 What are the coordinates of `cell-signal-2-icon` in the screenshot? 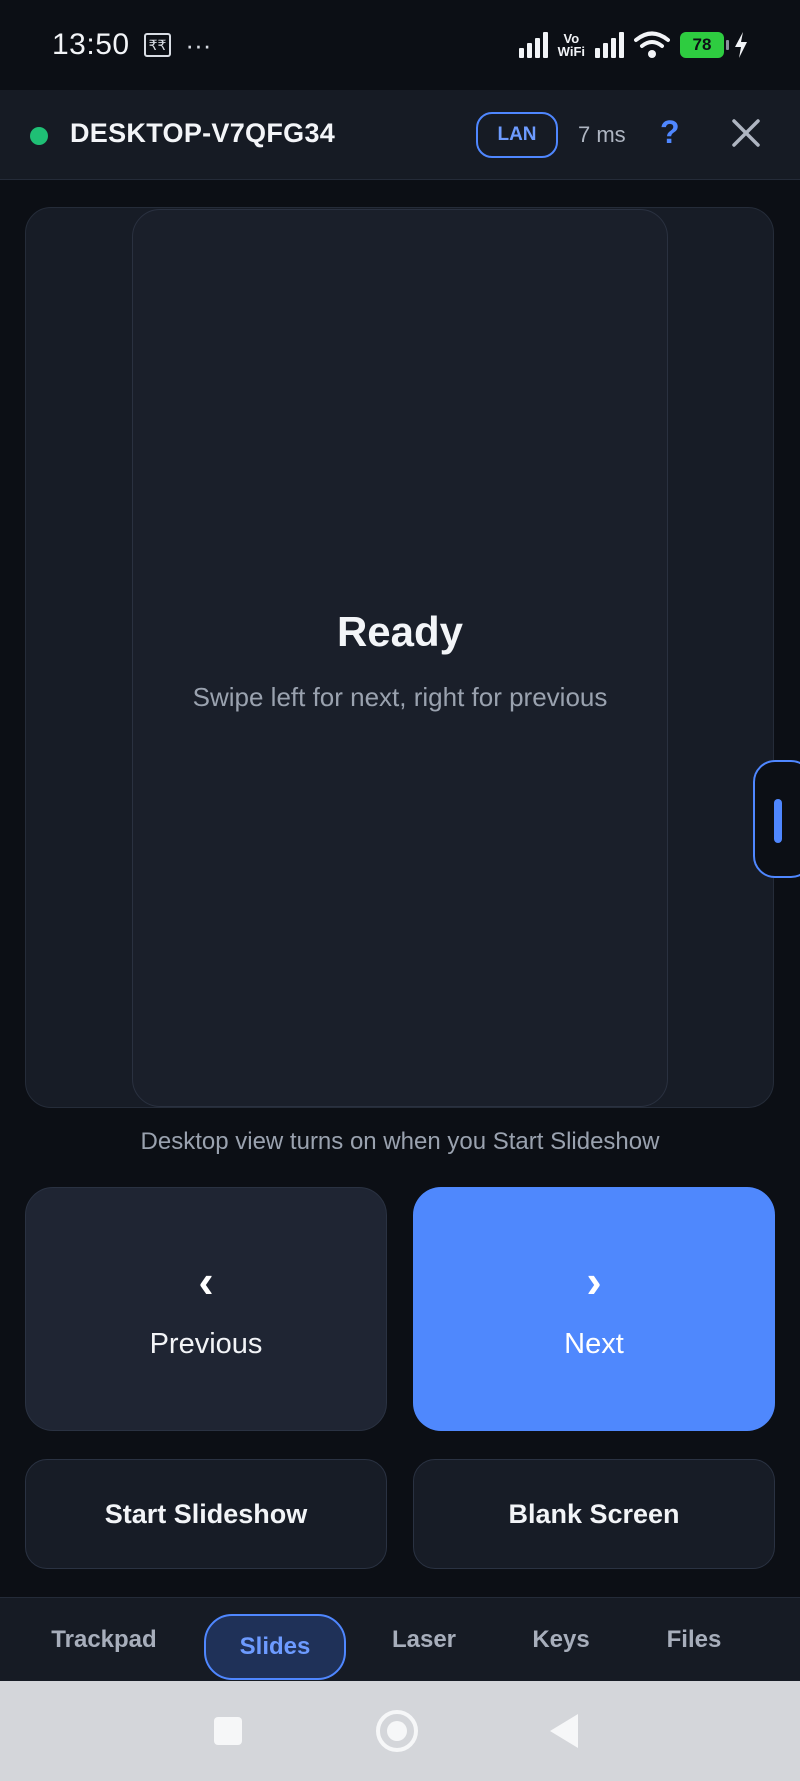 It's located at (609, 45).